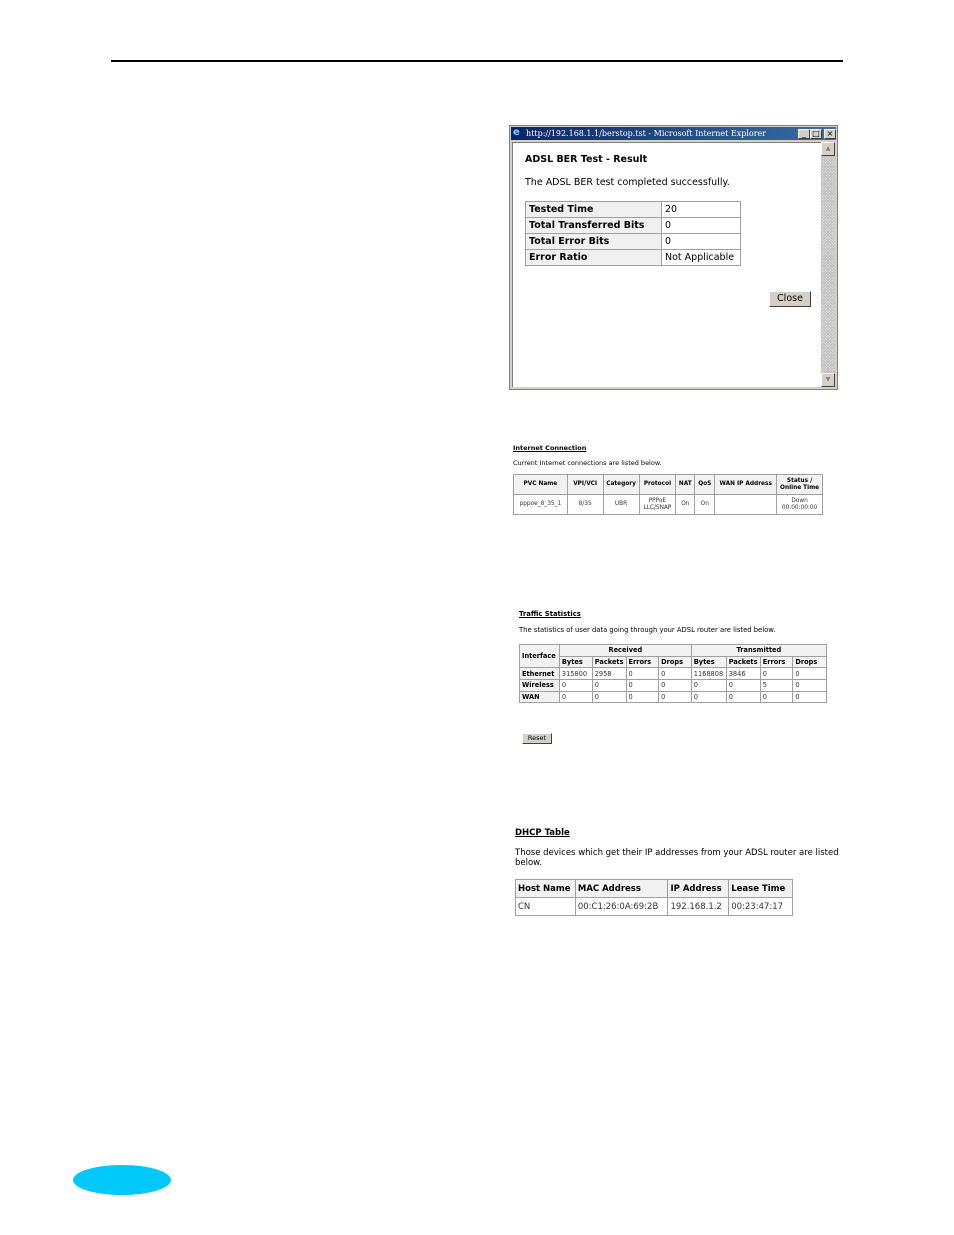 The image size is (954, 1235). I want to click on table-row: Wireless 0 0 0 0 0 0 5 0, so click(673, 685).